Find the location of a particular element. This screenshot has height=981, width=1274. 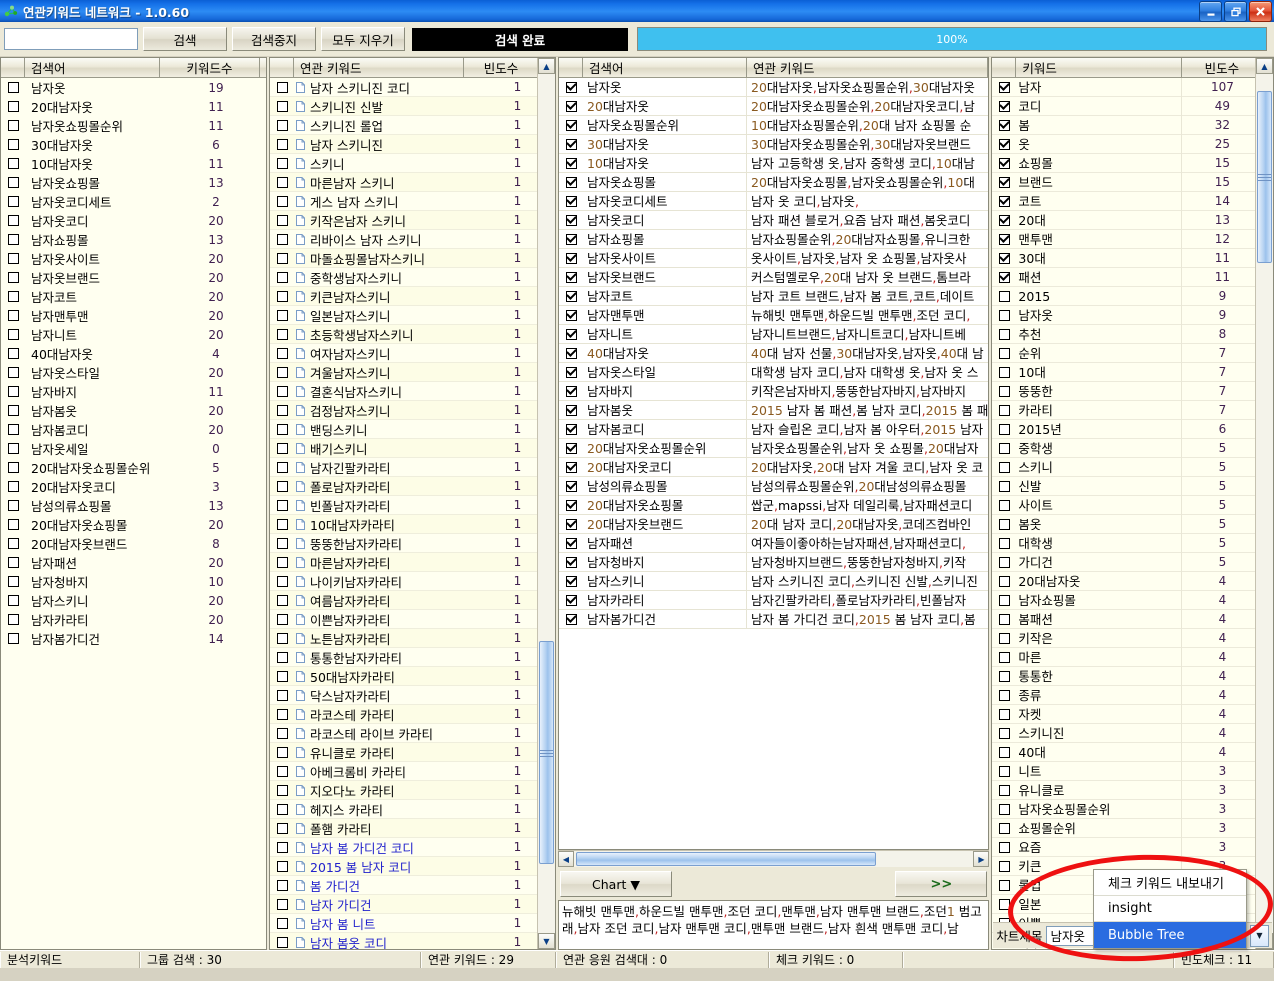

table-row: 남자 봄옷 코디 1 is located at coordinates (412, 941).